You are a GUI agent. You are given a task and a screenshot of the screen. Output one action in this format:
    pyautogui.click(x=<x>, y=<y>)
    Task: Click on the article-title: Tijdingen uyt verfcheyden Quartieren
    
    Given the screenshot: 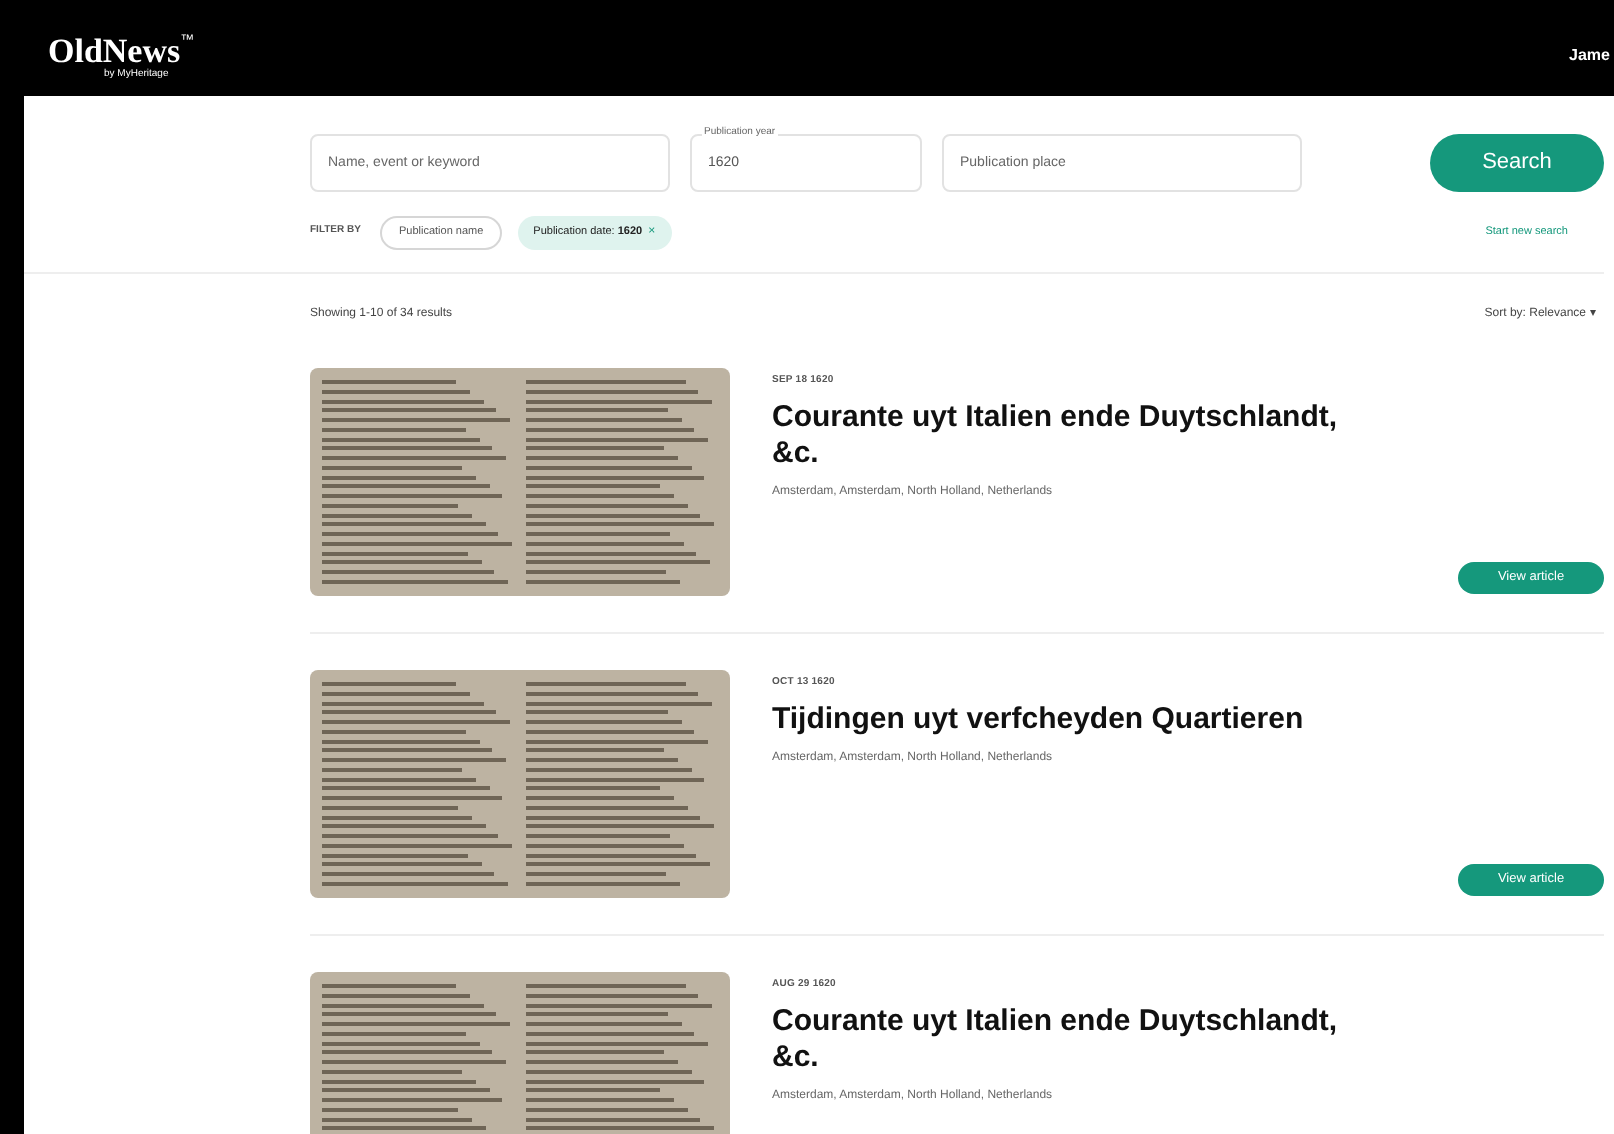 What is the action you would take?
    pyautogui.click(x=1082, y=719)
    